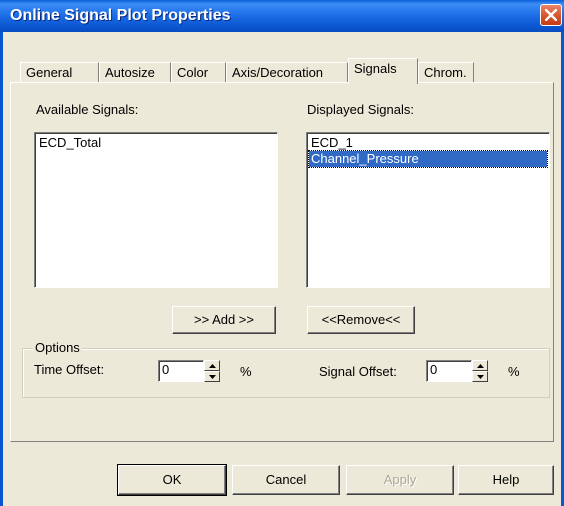 The width and height of the screenshot is (564, 506). I want to click on cancel-button-label: Cancel, so click(286, 479).